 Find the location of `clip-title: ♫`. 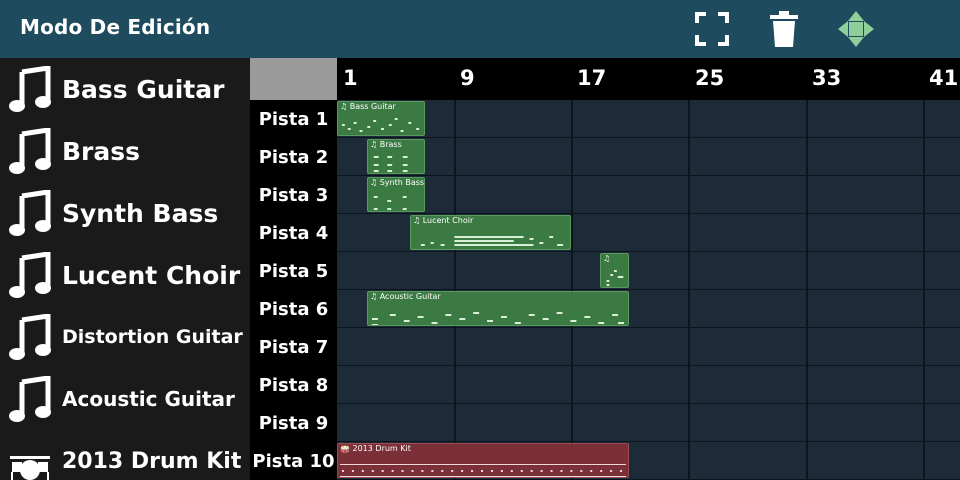

clip-title: ♫ is located at coordinates (607, 258).